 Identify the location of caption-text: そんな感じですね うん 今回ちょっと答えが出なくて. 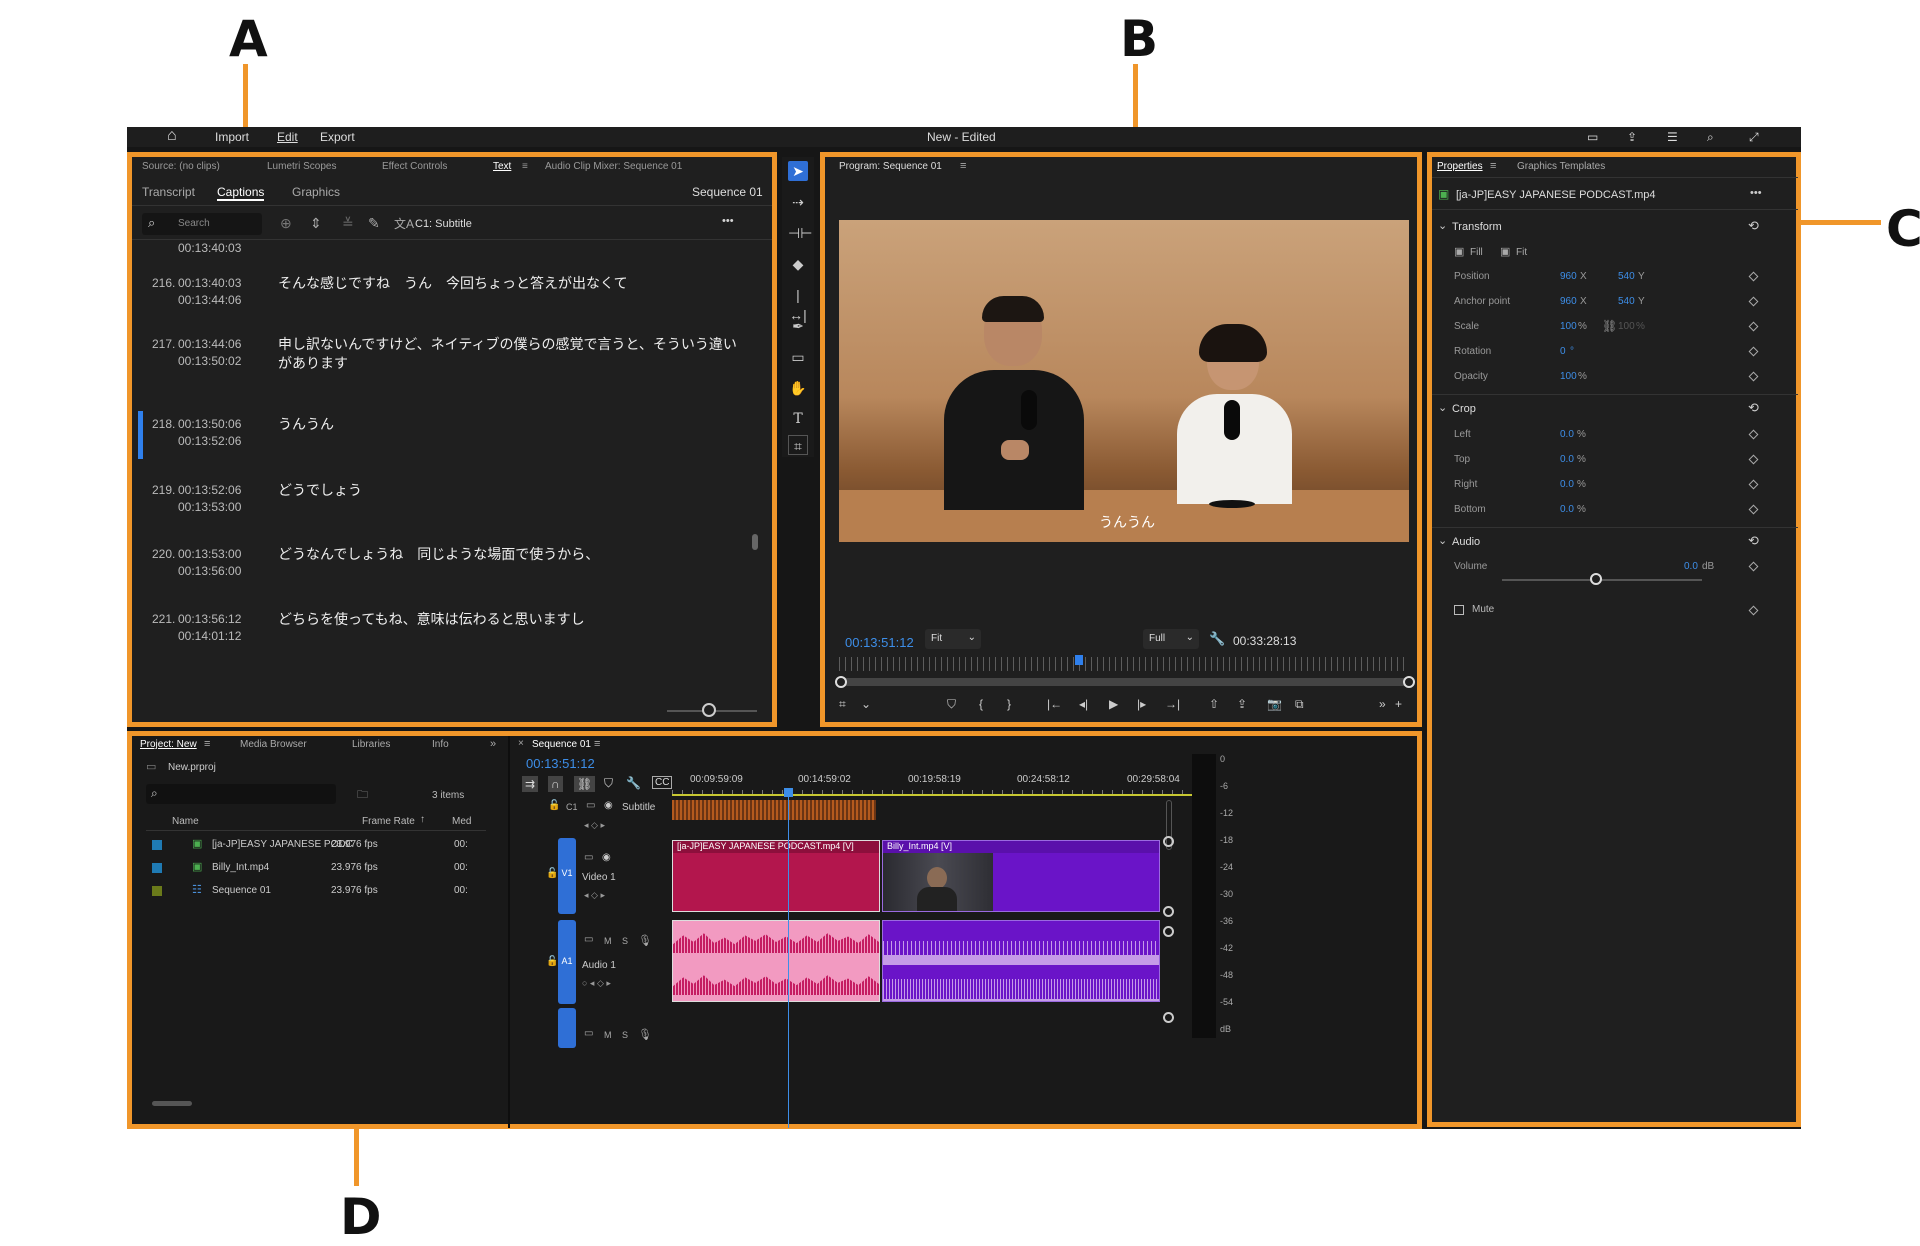
(508, 283).